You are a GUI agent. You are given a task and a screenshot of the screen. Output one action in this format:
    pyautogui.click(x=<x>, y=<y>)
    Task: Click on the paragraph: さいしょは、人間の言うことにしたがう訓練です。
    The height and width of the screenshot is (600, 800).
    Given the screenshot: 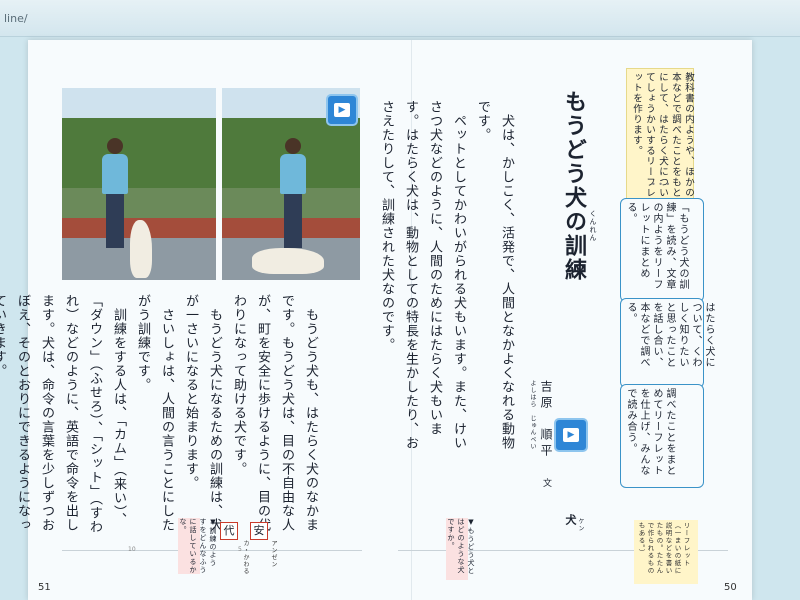 What is the action you would take?
    pyautogui.click(x=154, y=413)
    